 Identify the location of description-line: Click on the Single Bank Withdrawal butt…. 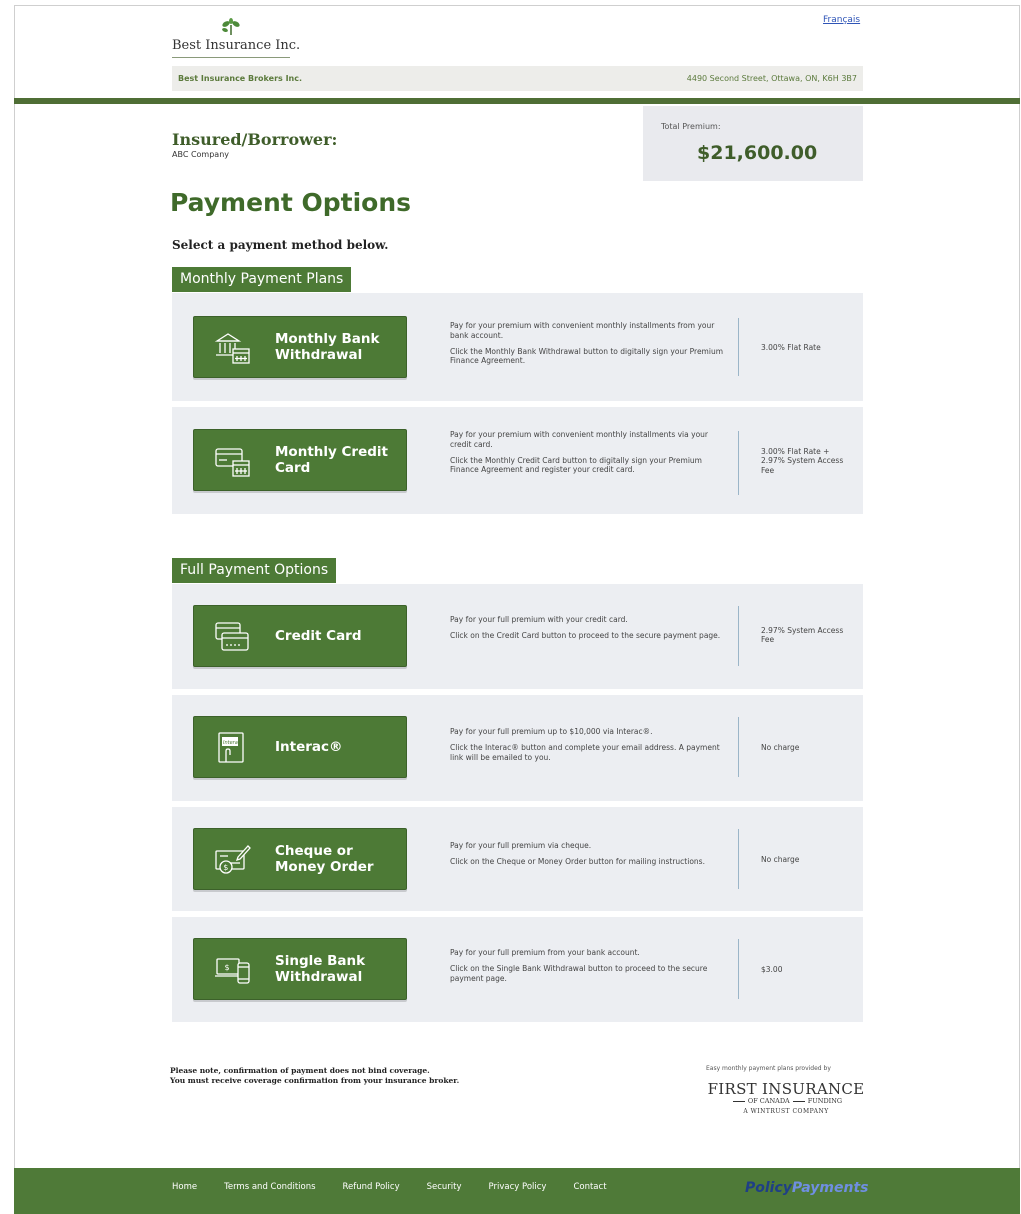
(579, 973).